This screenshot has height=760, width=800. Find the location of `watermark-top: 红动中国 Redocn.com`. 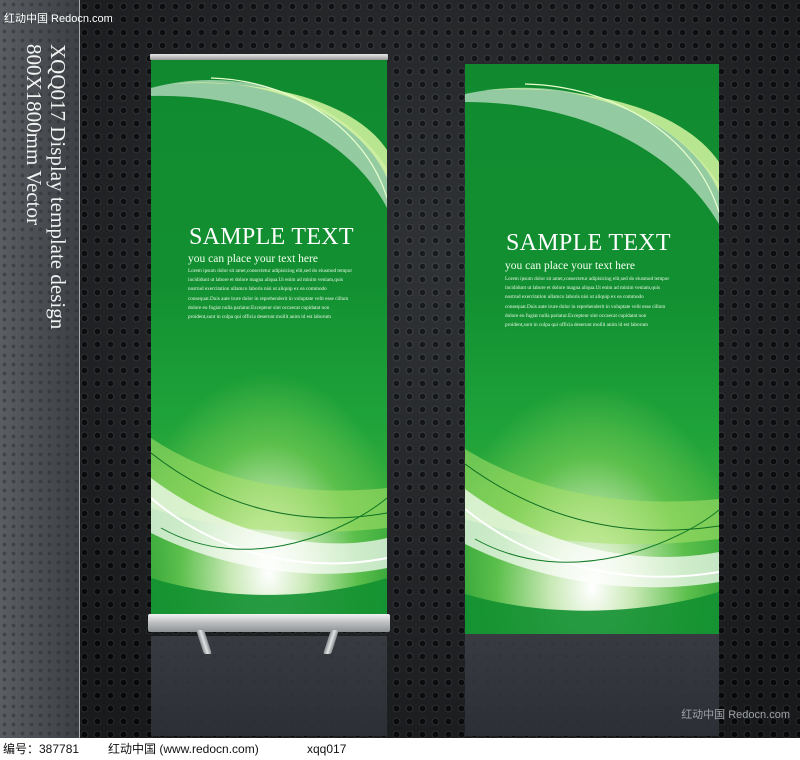

watermark-top: 红动中国 Redocn.com is located at coordinates (58, 19).